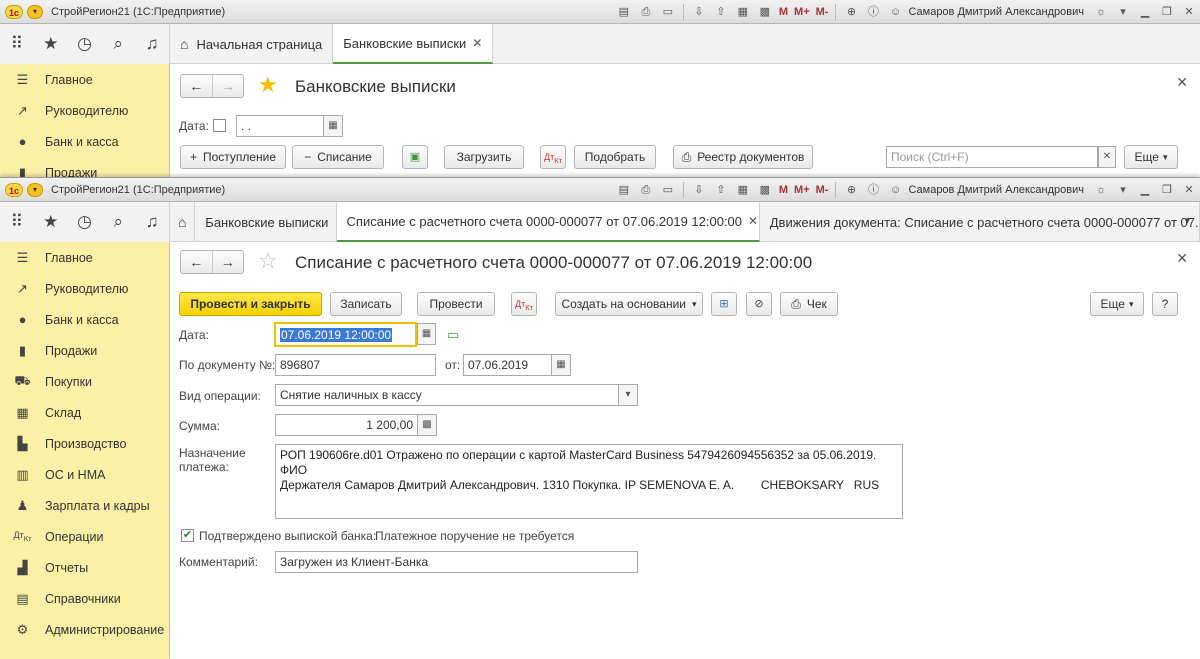  I want to click on date-input: . ., so click(280, 126).